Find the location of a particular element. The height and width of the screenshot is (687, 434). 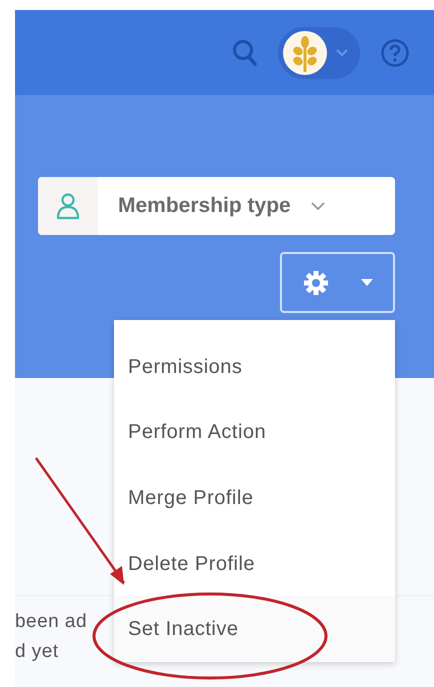

menu-item: Perform Action is located at coordinates (254, 433).